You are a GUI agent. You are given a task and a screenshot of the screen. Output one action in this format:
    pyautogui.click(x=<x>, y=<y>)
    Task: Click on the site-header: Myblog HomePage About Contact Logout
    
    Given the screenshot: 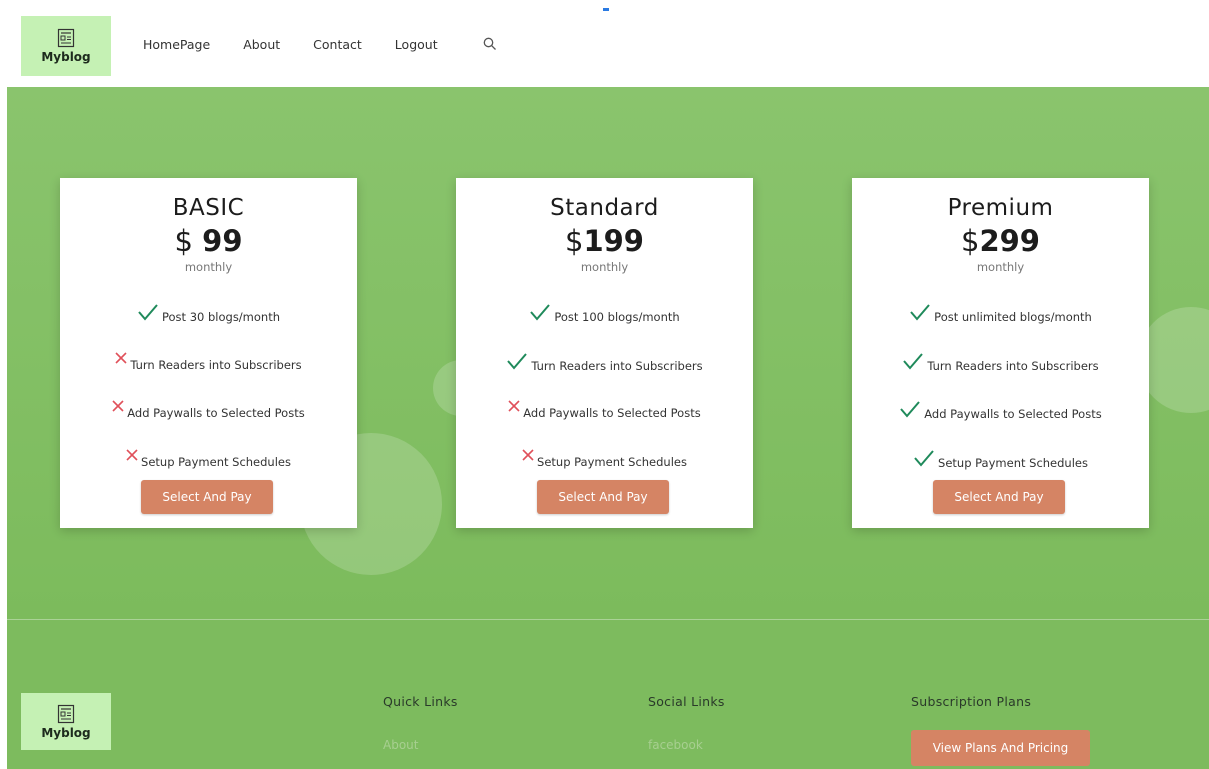 What is the action you would take?
    pyautogui.click(x=604, y=43)
    